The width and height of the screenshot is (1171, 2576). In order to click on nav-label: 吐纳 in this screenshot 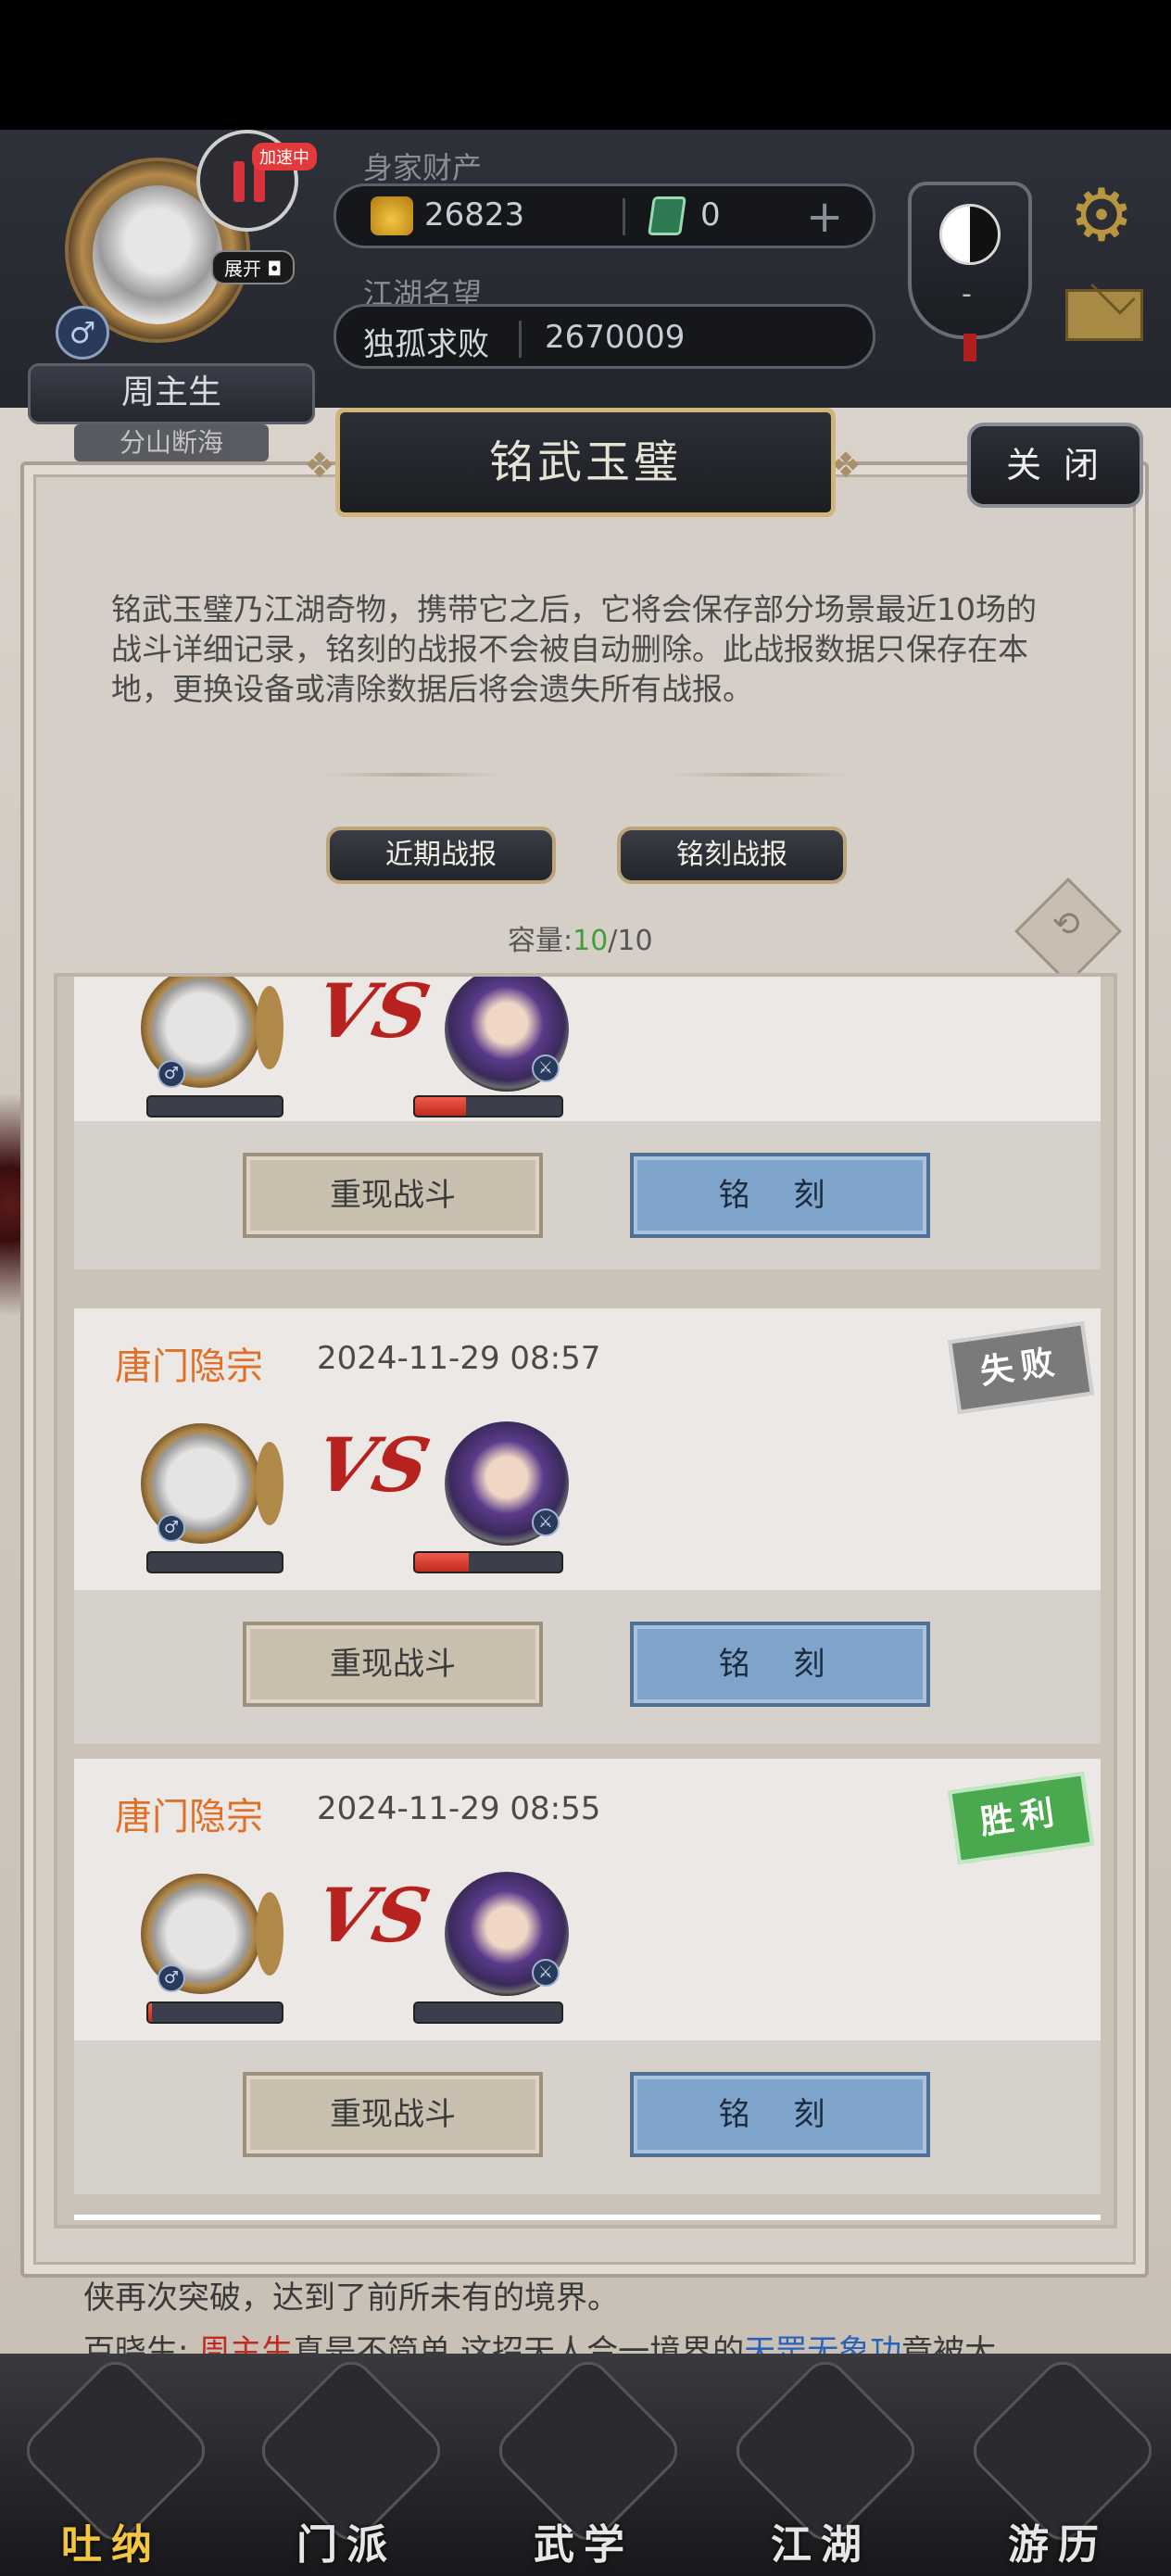, I will do `click(111, 2545)`.